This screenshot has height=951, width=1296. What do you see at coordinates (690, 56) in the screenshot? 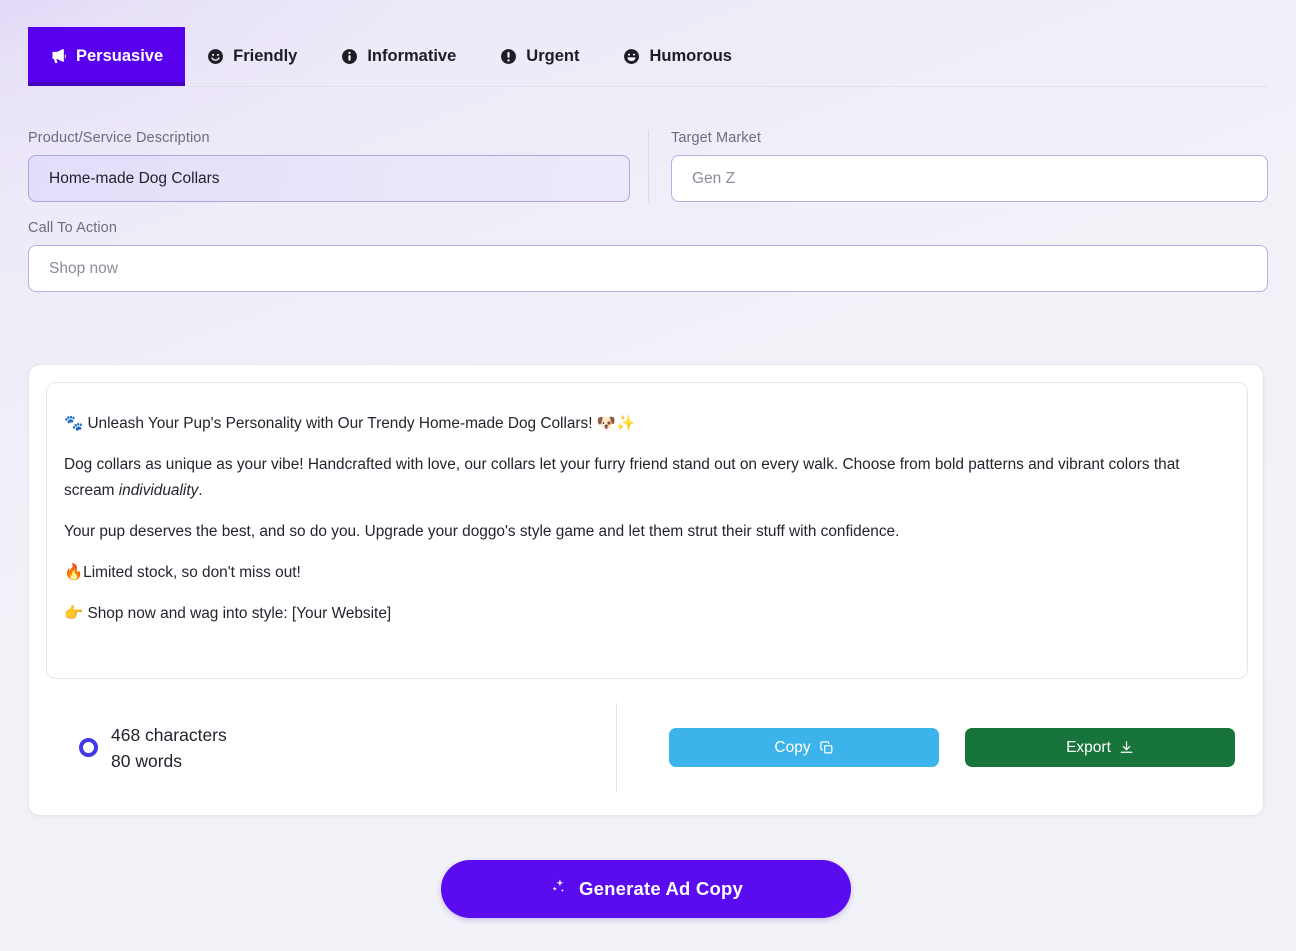
I see `tab-label: Humorous` at bounding box center [690, 56].